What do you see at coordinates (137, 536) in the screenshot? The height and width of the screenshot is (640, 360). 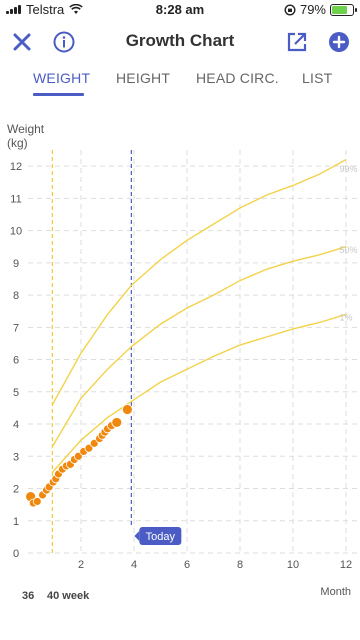 I see `today-badge-pointer` at bounding box center [137, 536].